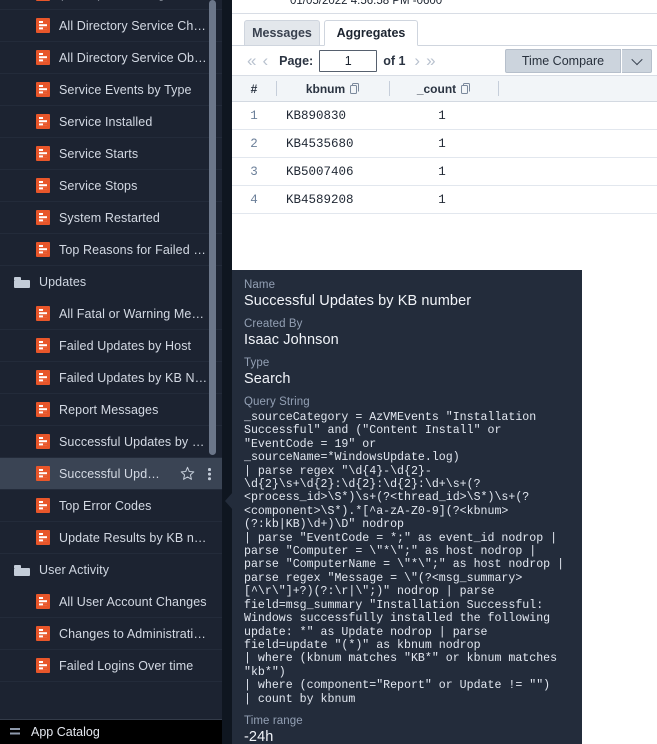 The width and height of the screenshot is (657, 744). Describe the element at coordinates (444, 89) in the screenshot. I see `column-header-count: _count` at that location.